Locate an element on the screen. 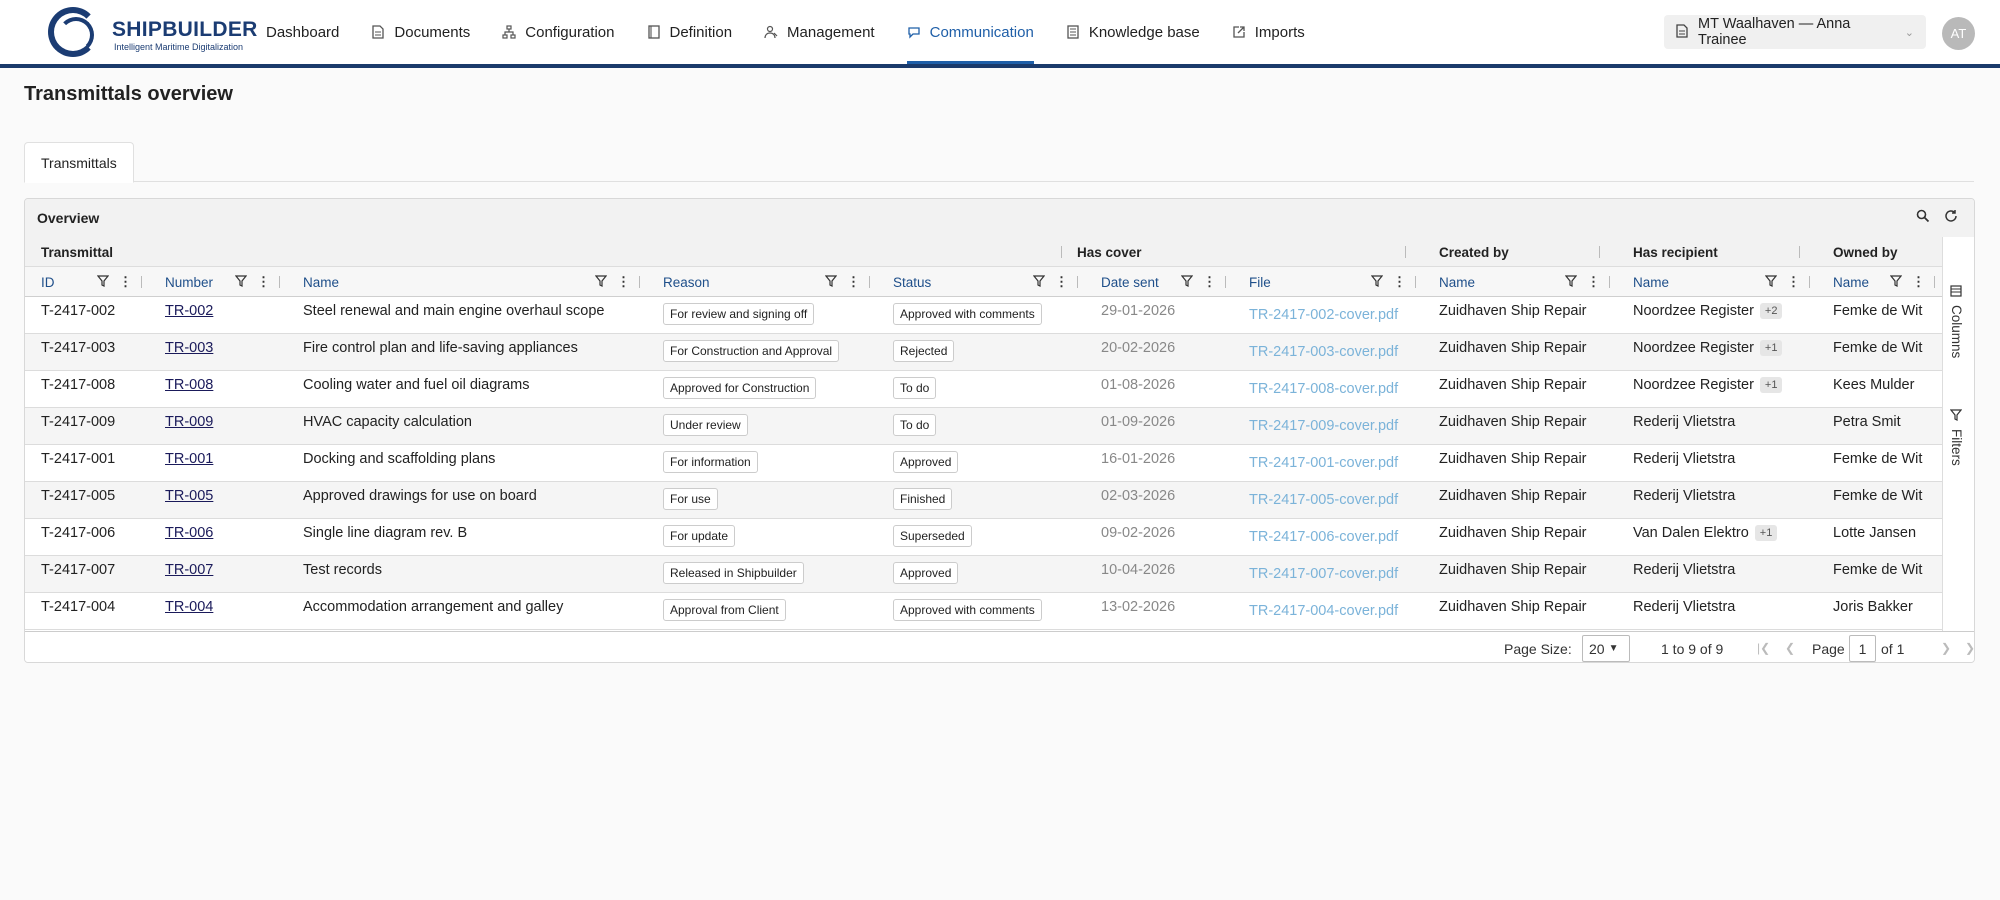  transmittal-number-link: TR-009 is located at coordinates (189, 422).